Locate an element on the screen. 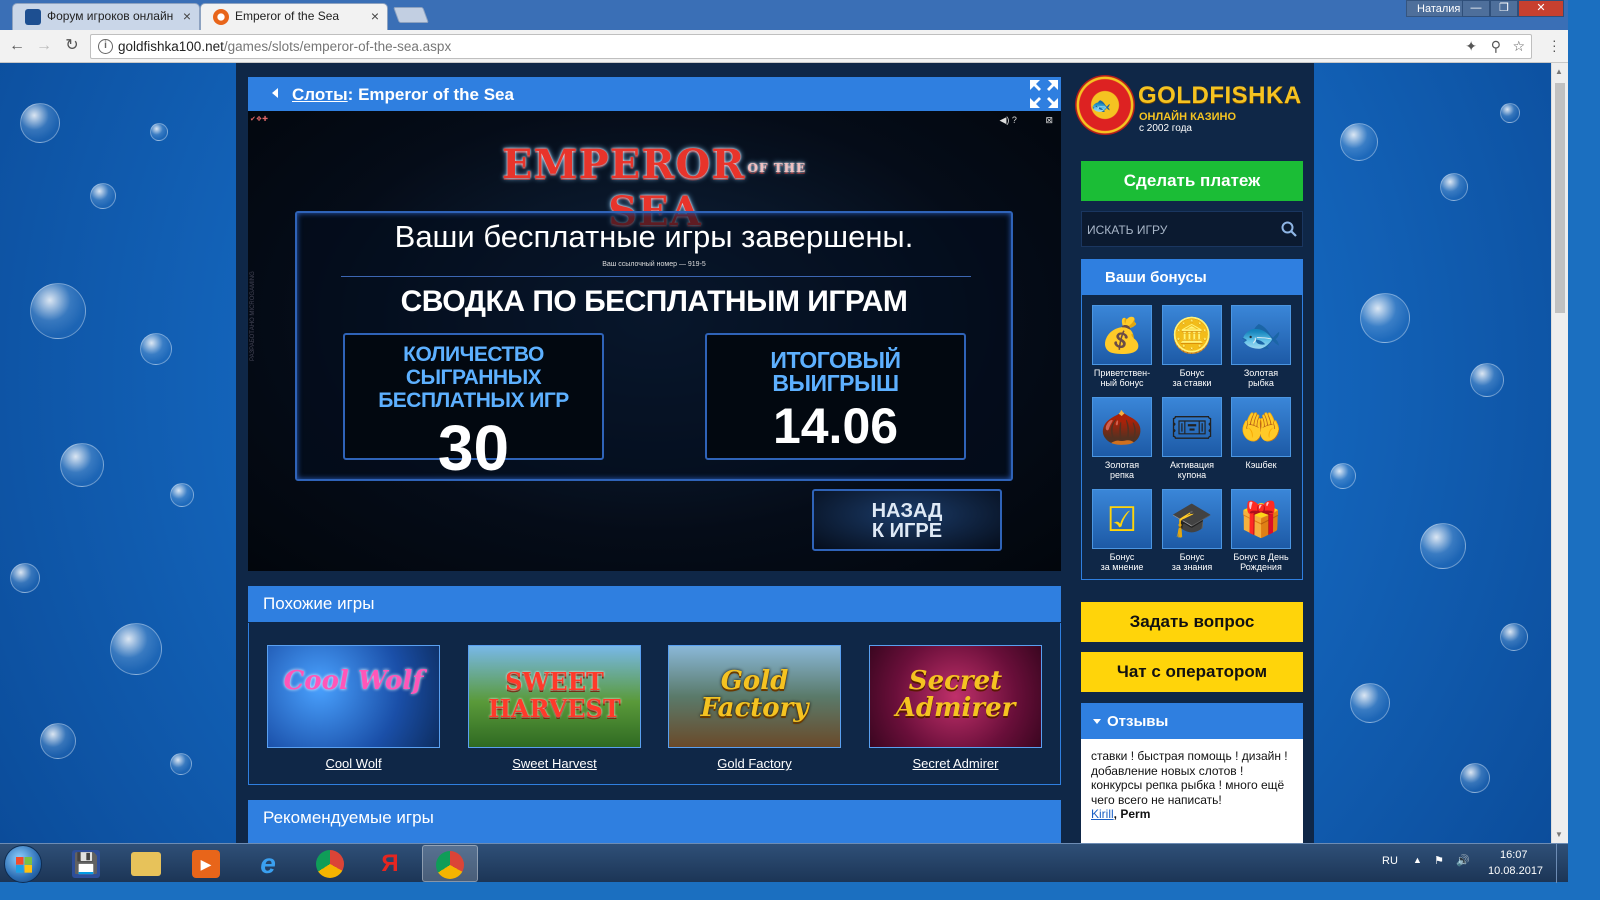 The height and width of the screenshot is (900, 1600). review-city: , Perm is located at coordinates (1132, 814).